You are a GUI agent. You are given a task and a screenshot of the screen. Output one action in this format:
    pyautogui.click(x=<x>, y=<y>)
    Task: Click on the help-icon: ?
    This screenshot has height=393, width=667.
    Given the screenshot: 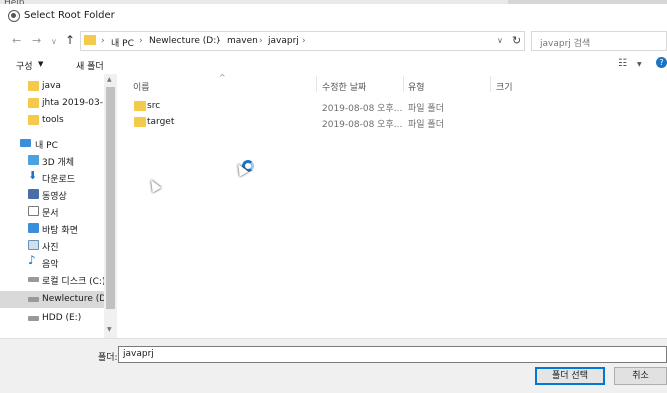 What is the action you would take?
    pyautogui.click(x=661, y=62)
    